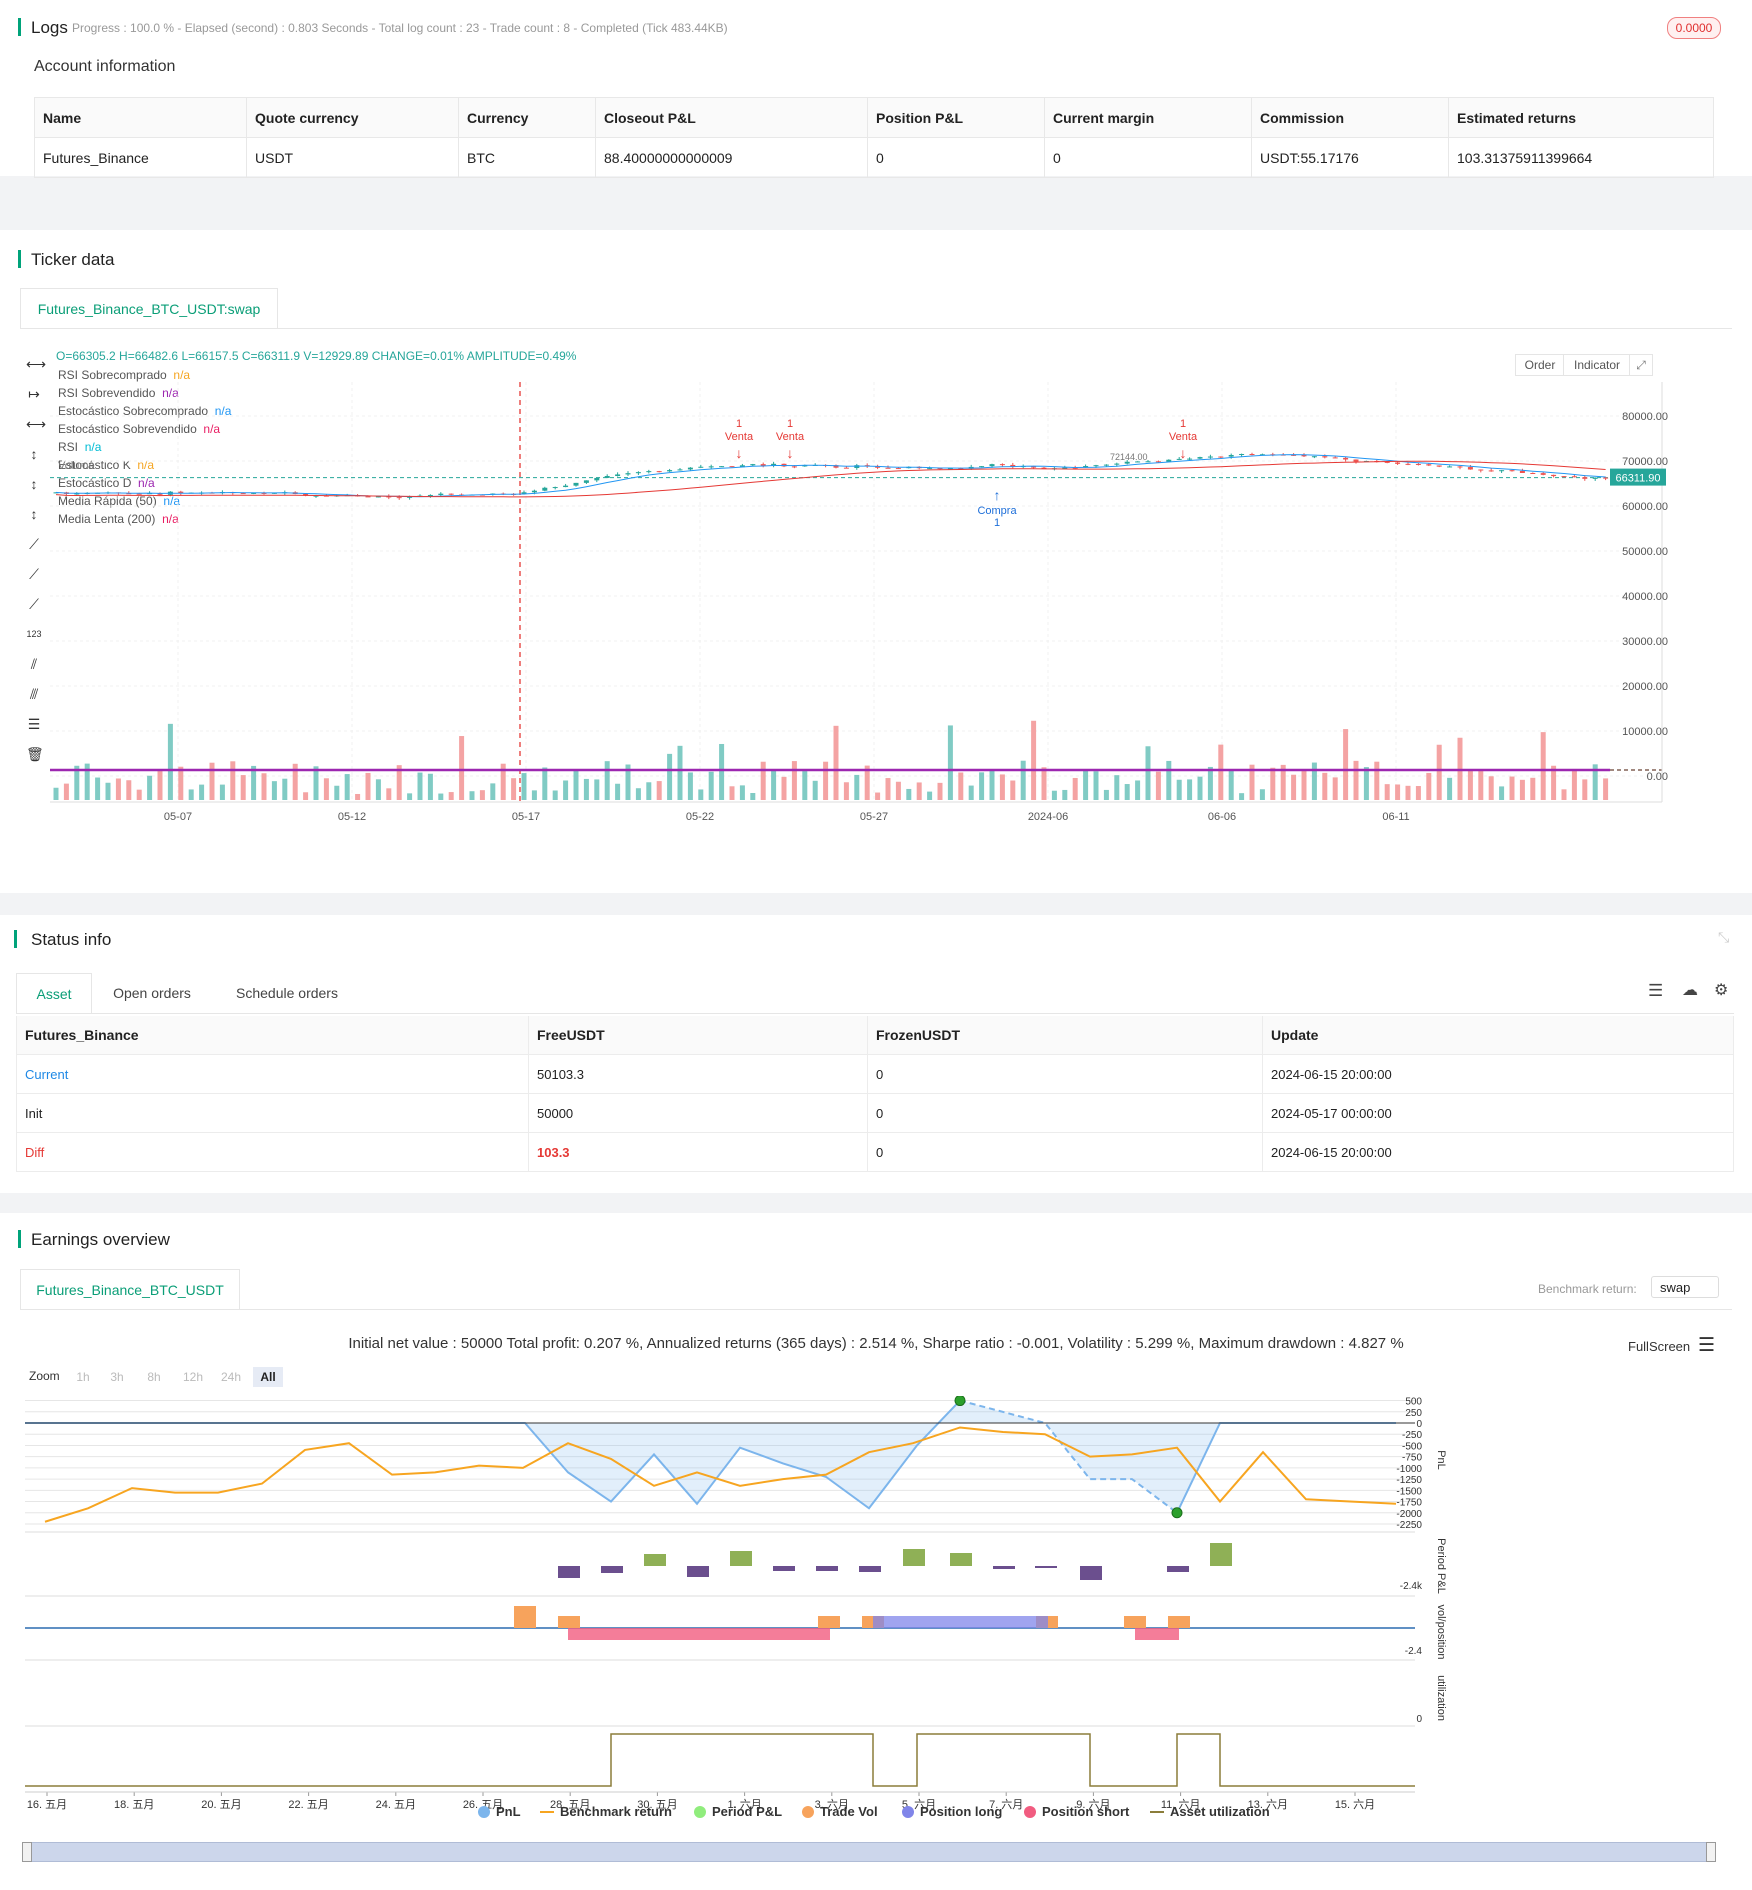 The width and height of the screenshot is (1752, 1890). What do you see at coordinates (1441, 1460) in the screenshot?
I see `axis-title: PnL` at bounding box center [1441, 1460].